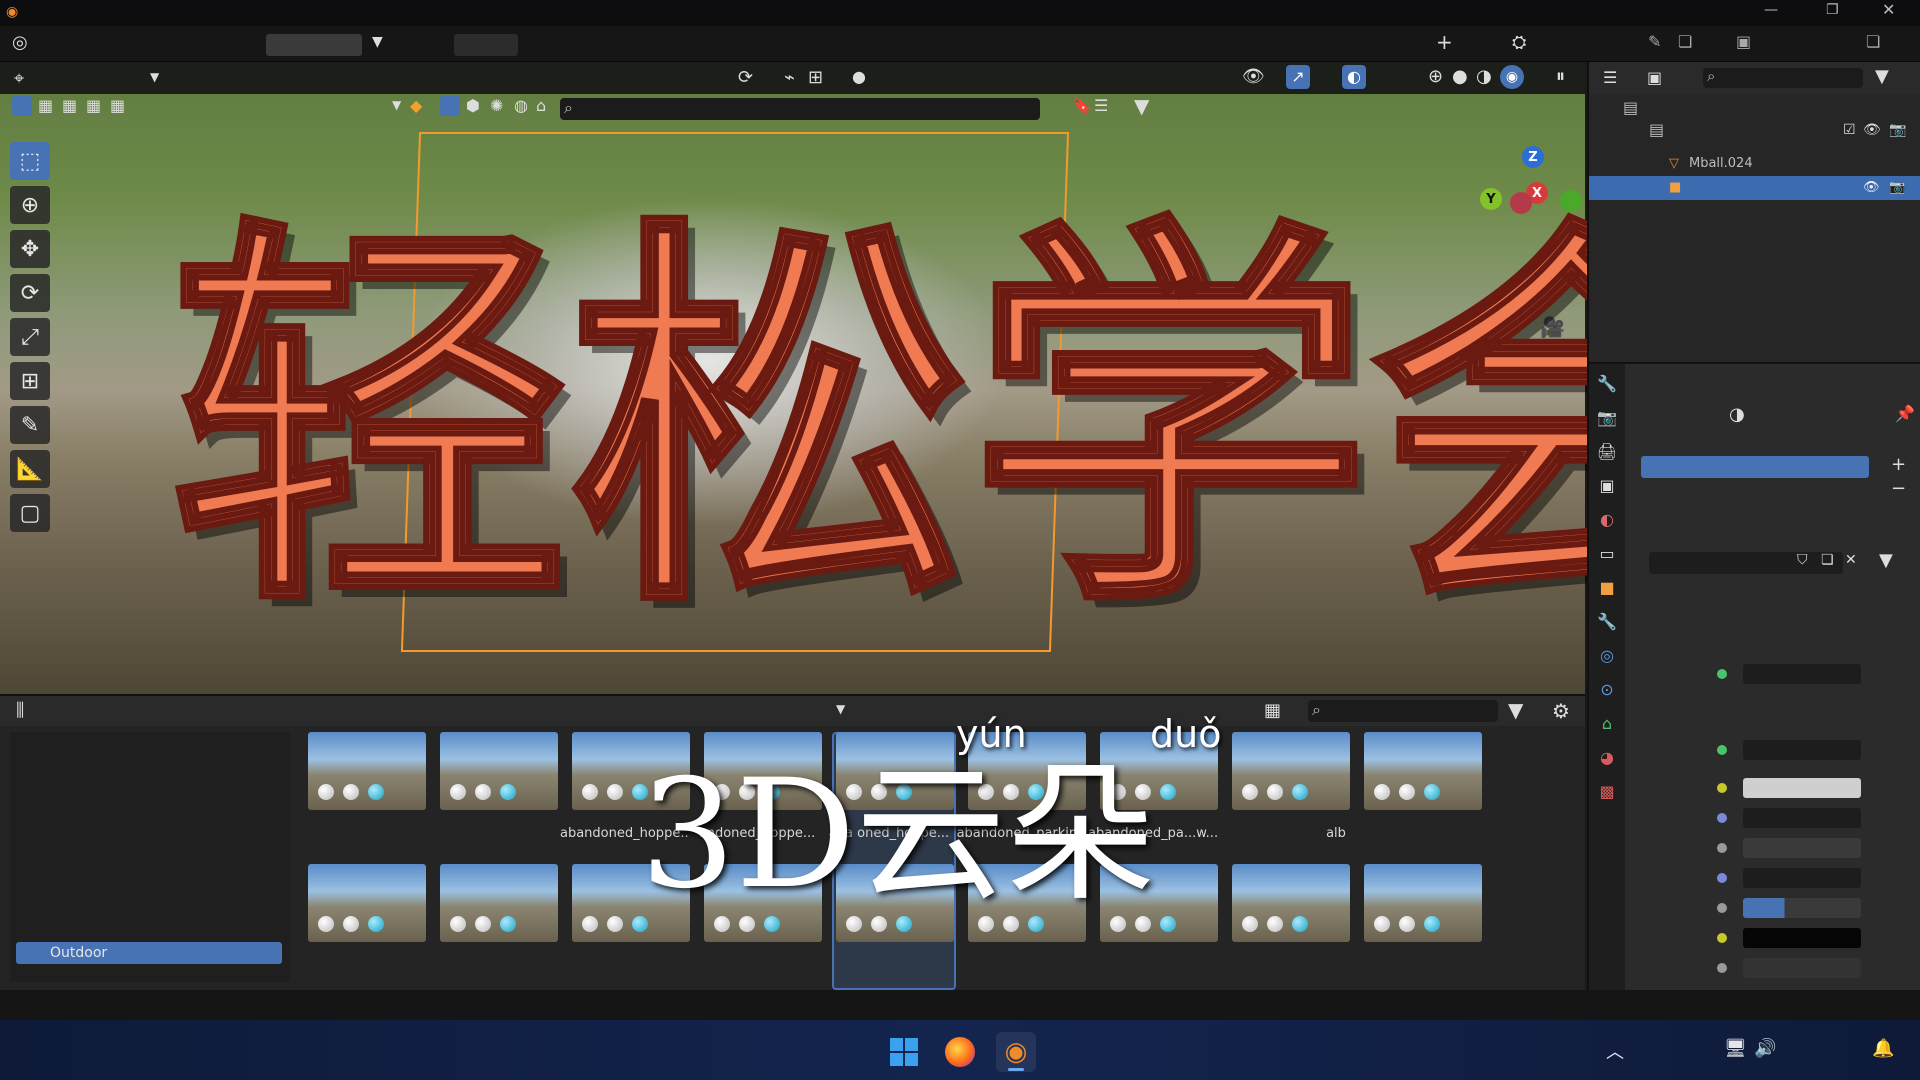 The height and width of the screenshot is (1080, 1920). What do you see at coordinates (1533, 157) in the screenshot?
I see `gizmo-z-axis: Z` at bounding box center [1533, 157].